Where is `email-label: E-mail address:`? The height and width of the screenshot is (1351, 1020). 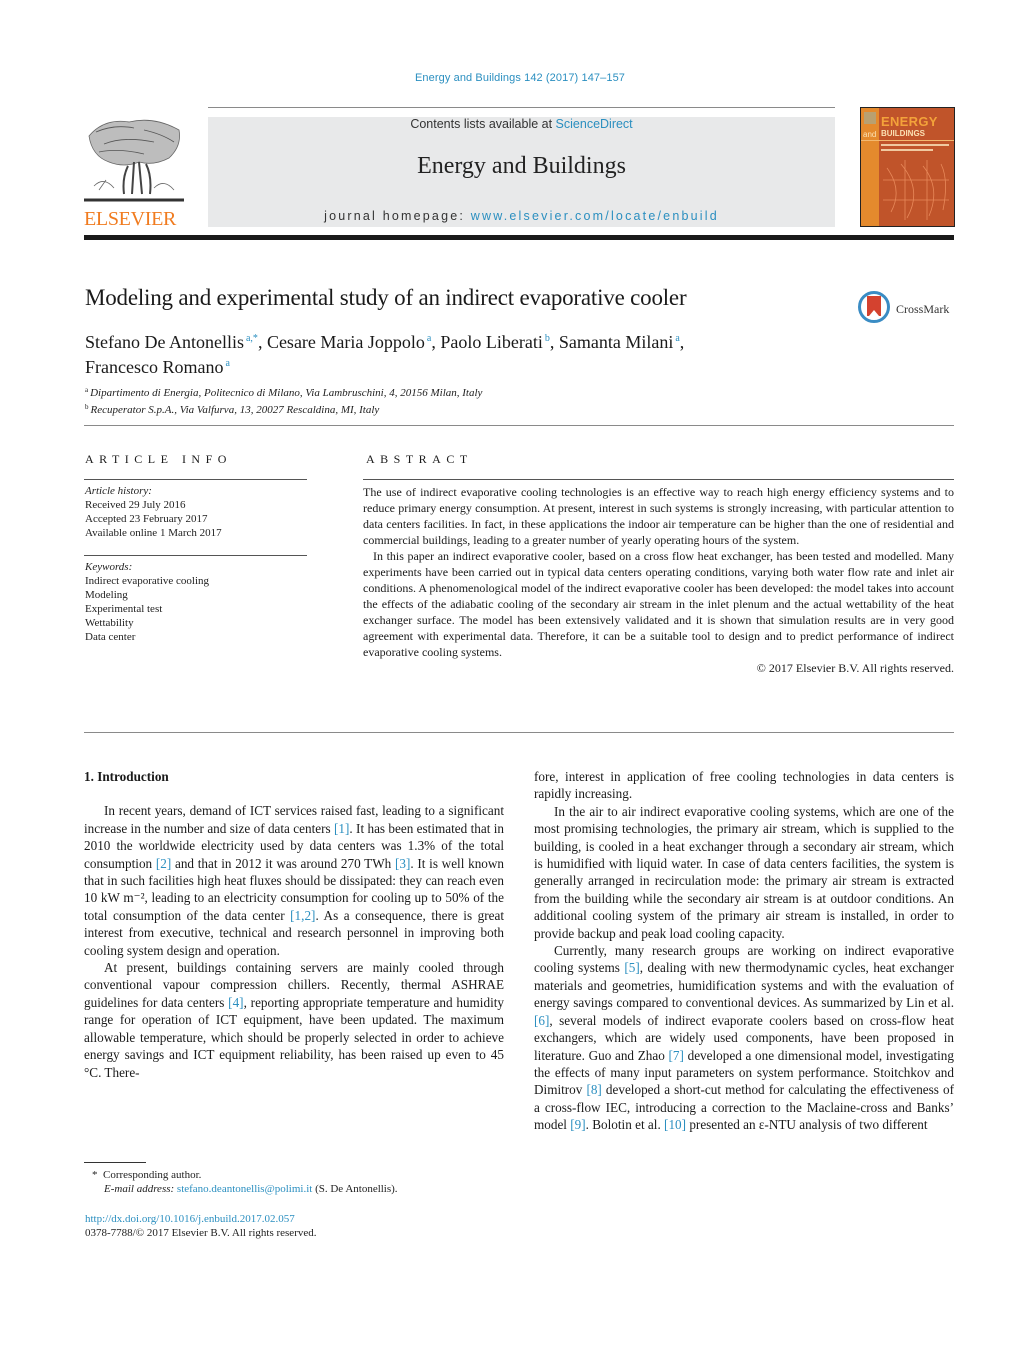
email-label: E-mail address: is located at coordinates (139, 1189).